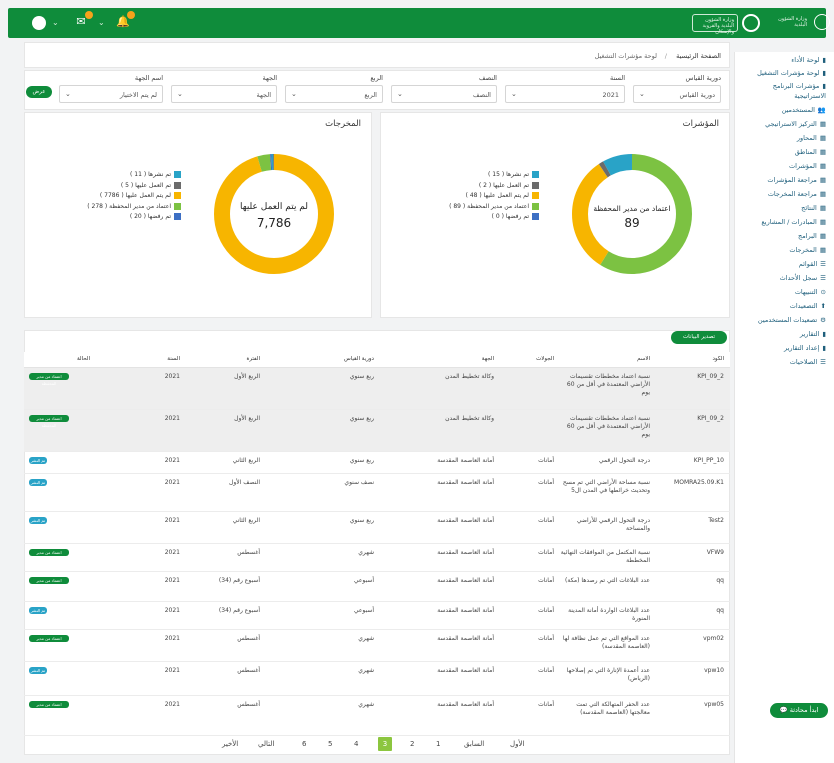 The image size is (834, 763). I want to click on donut-segment-not-worked, so click(274, 214).